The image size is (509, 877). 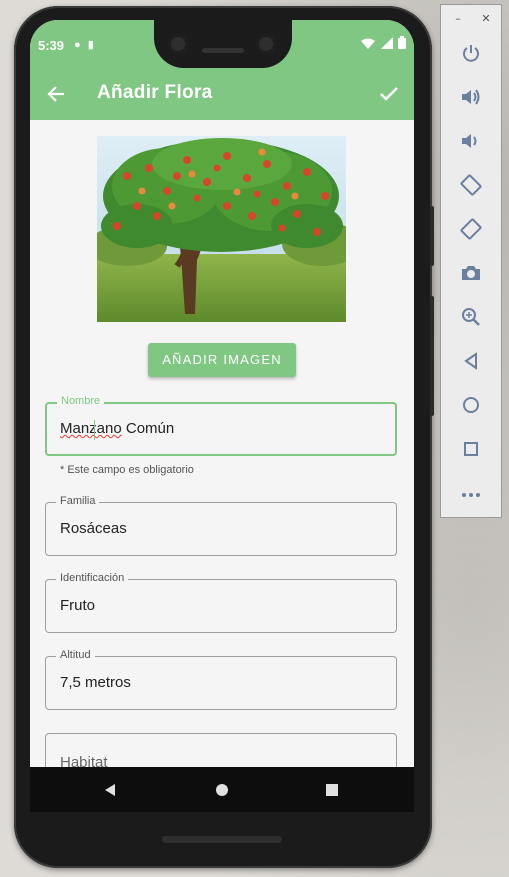 I want to click on camera-icon, so click(x=471, y=273).